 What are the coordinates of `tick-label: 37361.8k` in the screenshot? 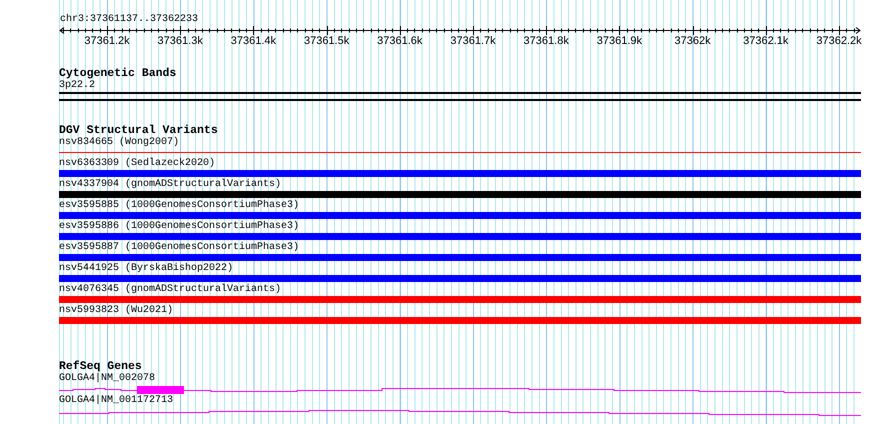 It's located at (546, 41).